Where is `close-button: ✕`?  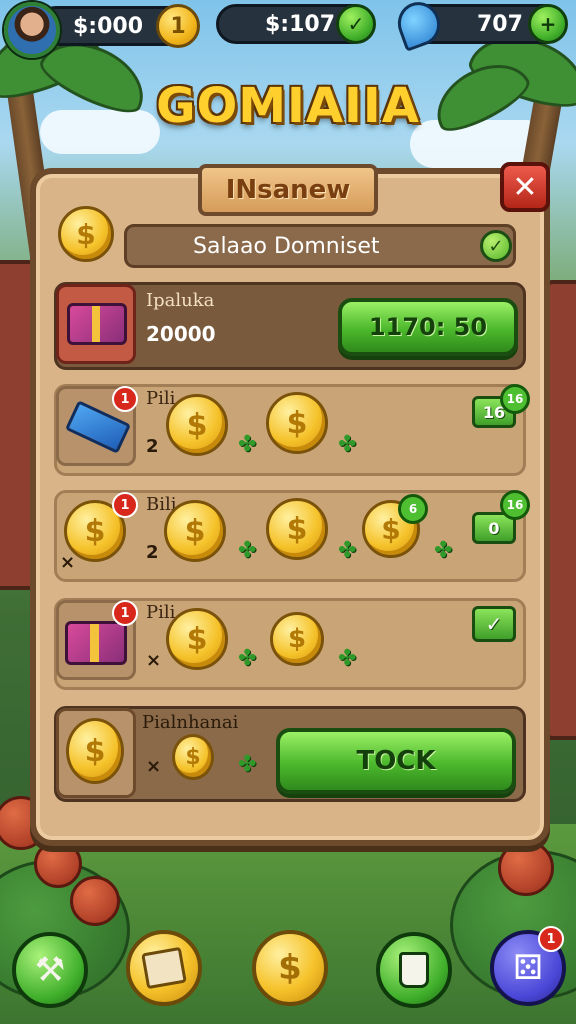 close-button: ✕ is located at coordinates (525, 187).